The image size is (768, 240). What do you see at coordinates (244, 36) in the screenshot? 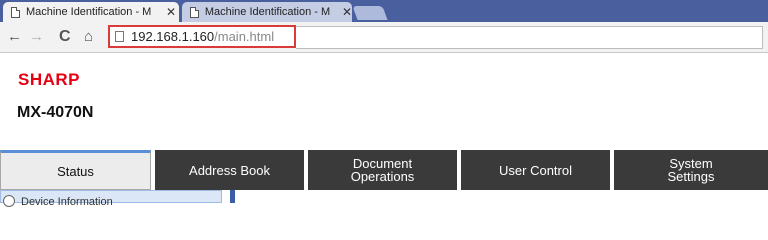
I see `url-path: /main.html` at bounding box center [244, 36].